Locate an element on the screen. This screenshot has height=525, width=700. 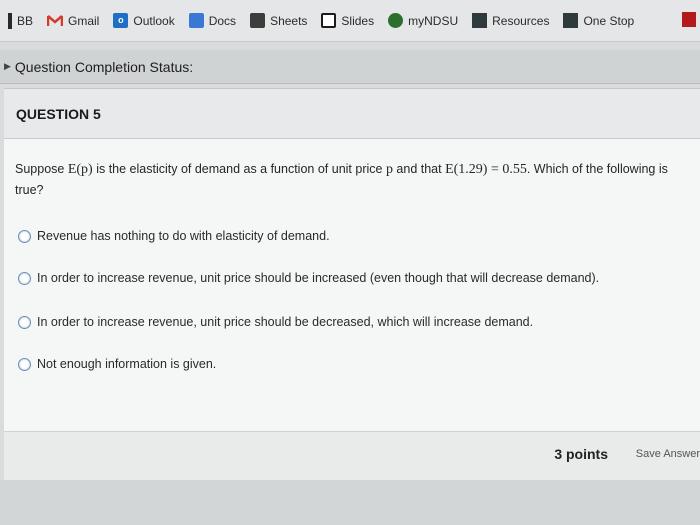
question-number: QUESTION 5 is located at coordinates (58, 113).